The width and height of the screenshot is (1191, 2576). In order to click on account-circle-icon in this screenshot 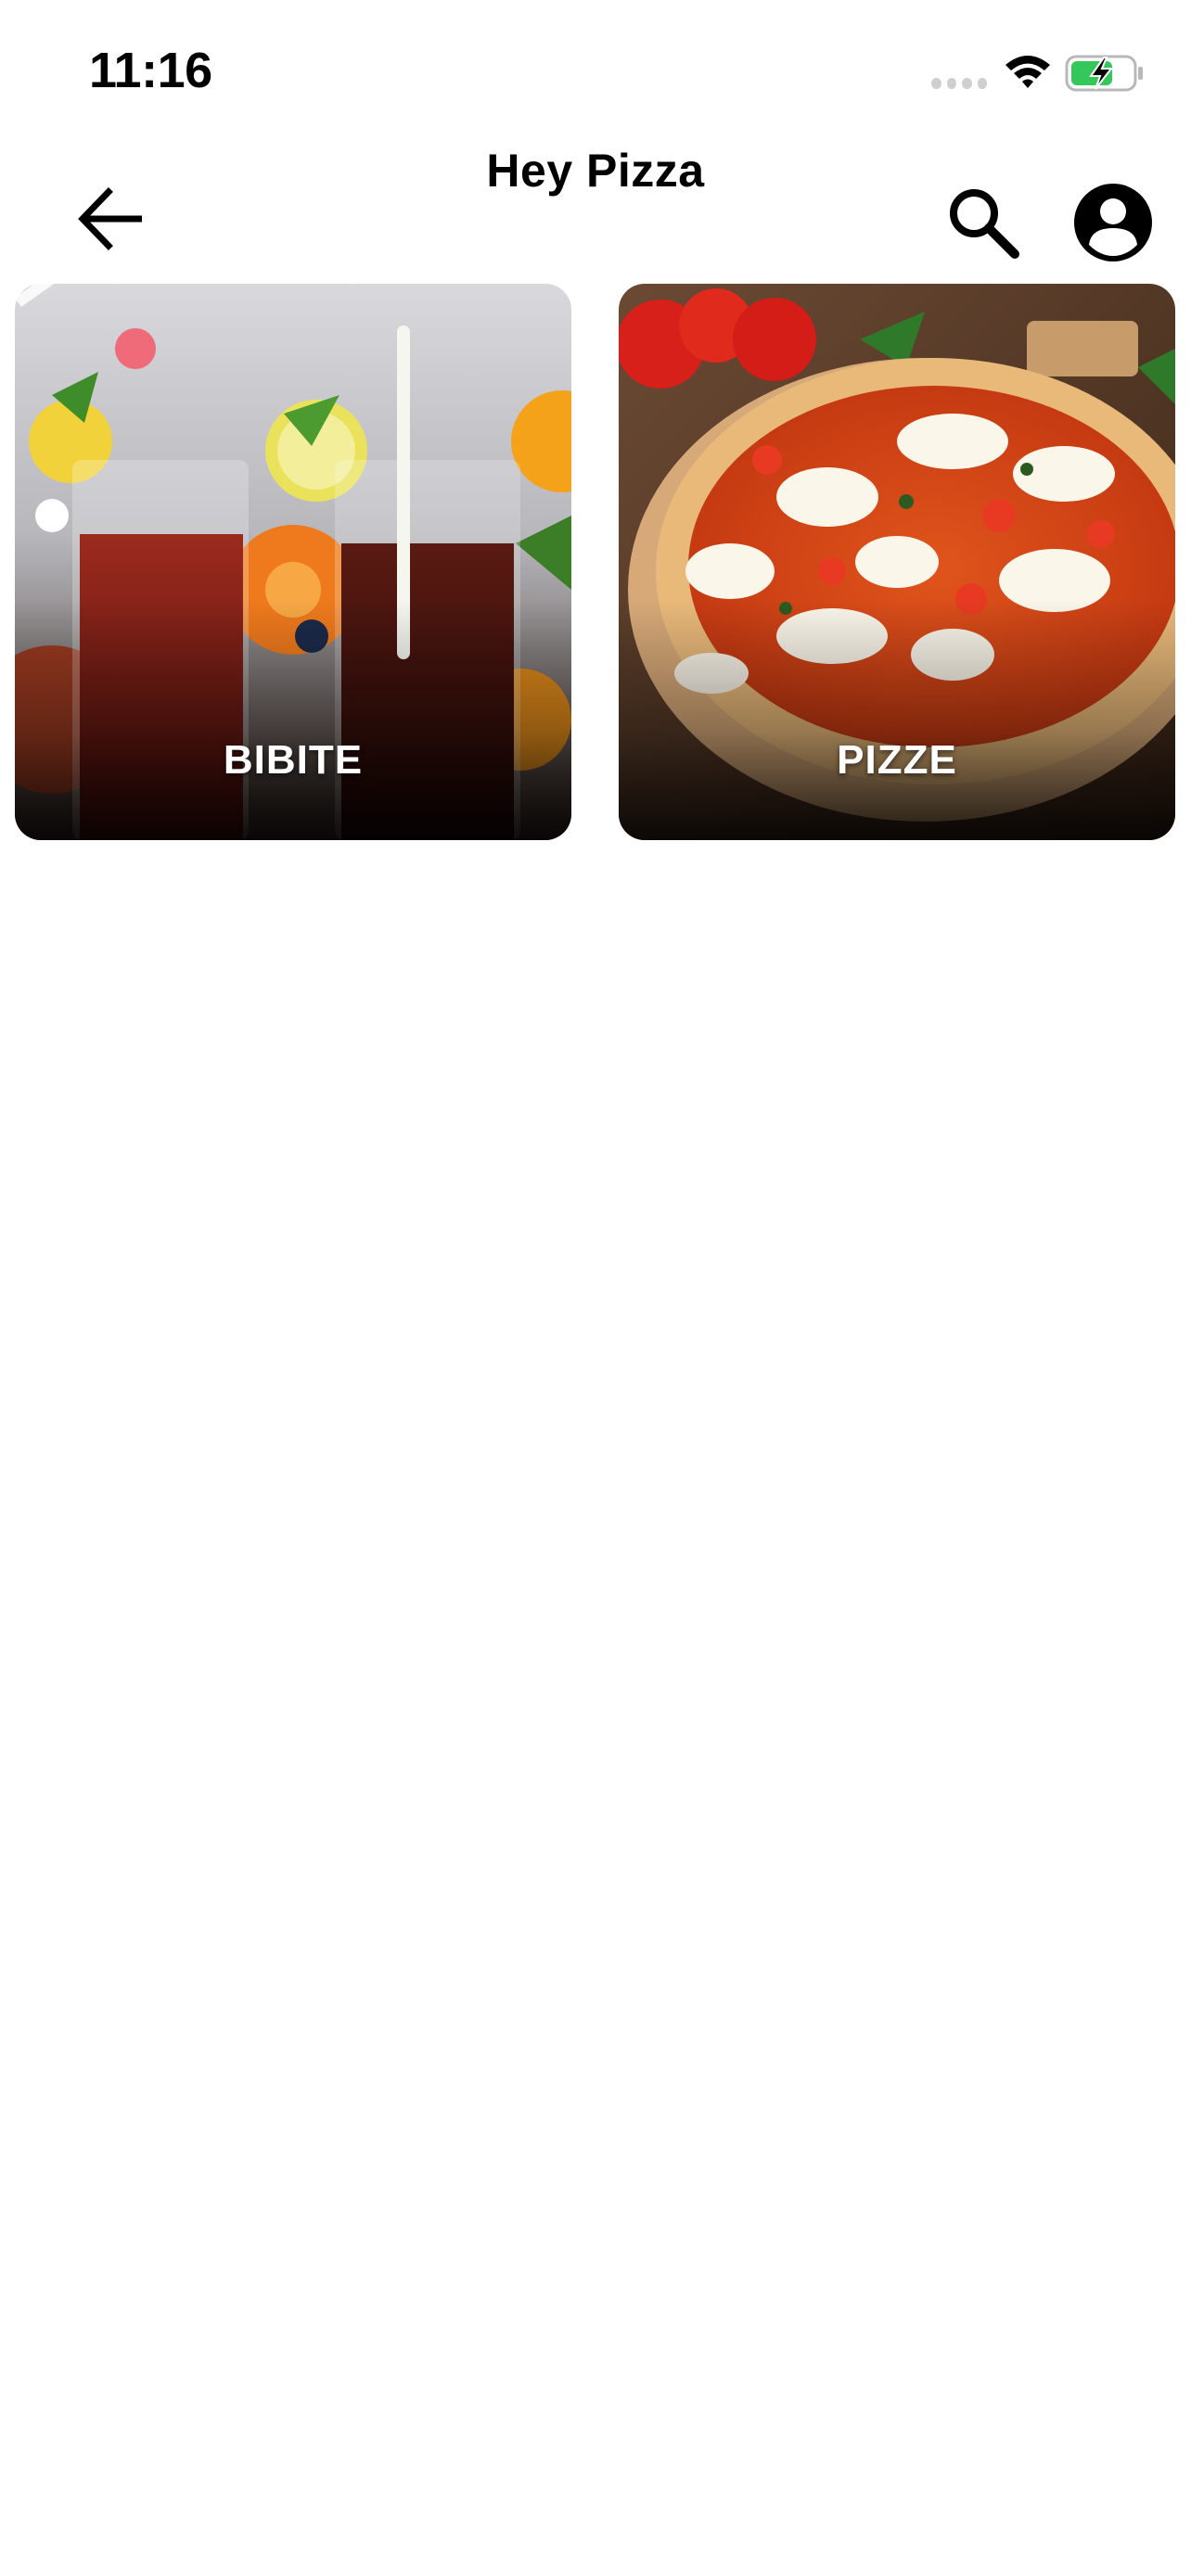, I will do `click(1113, 222)`.